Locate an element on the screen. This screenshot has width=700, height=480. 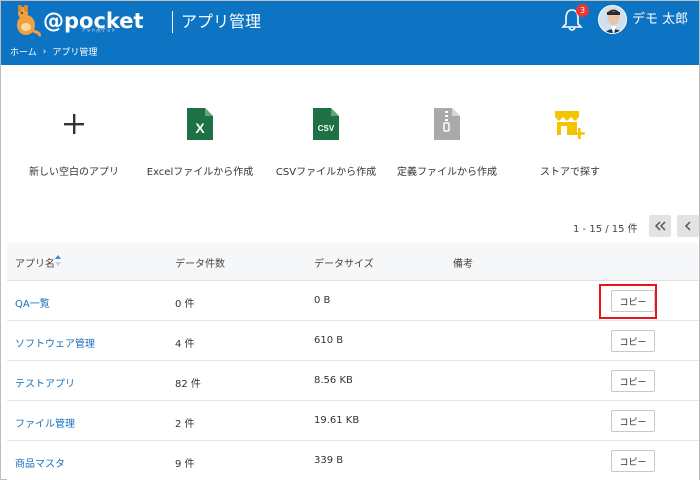
data-count: 82 件 is located at coordinates (188, 384).